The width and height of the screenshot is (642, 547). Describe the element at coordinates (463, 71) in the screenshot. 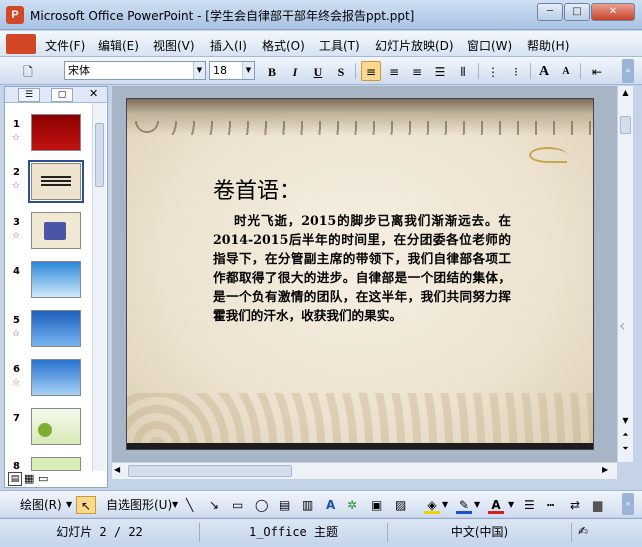

I see `distributed-align-icon: ⫴` at that location.